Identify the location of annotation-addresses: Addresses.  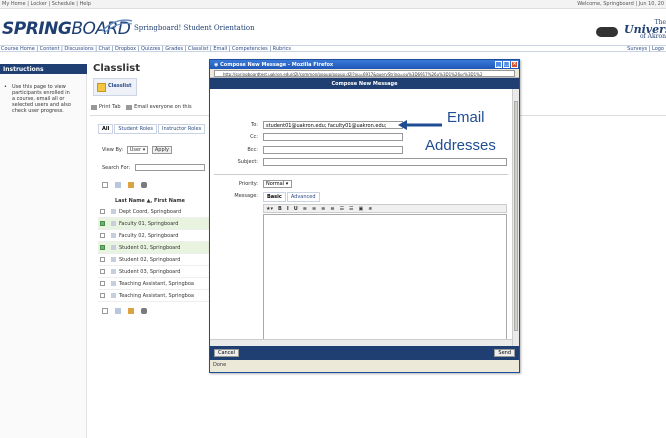
(460, 145).